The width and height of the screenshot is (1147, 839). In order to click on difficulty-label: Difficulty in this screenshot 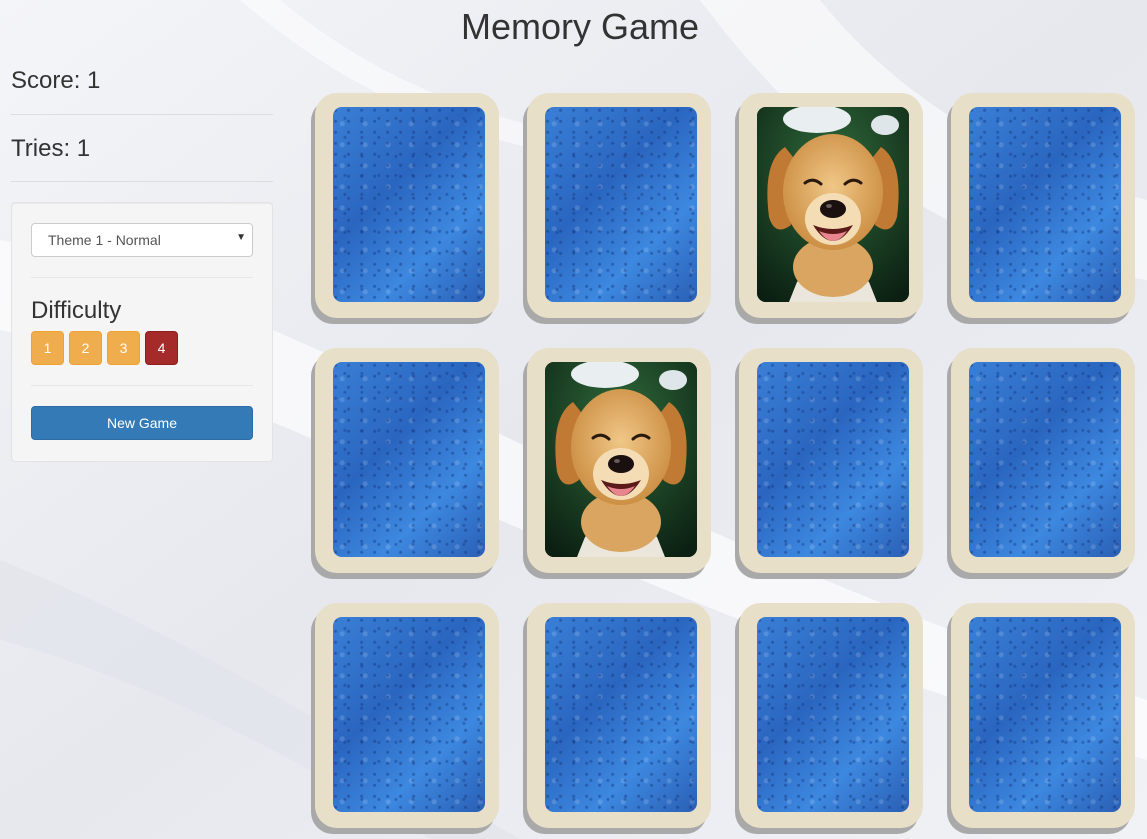, I will do `click(76, 310)`.